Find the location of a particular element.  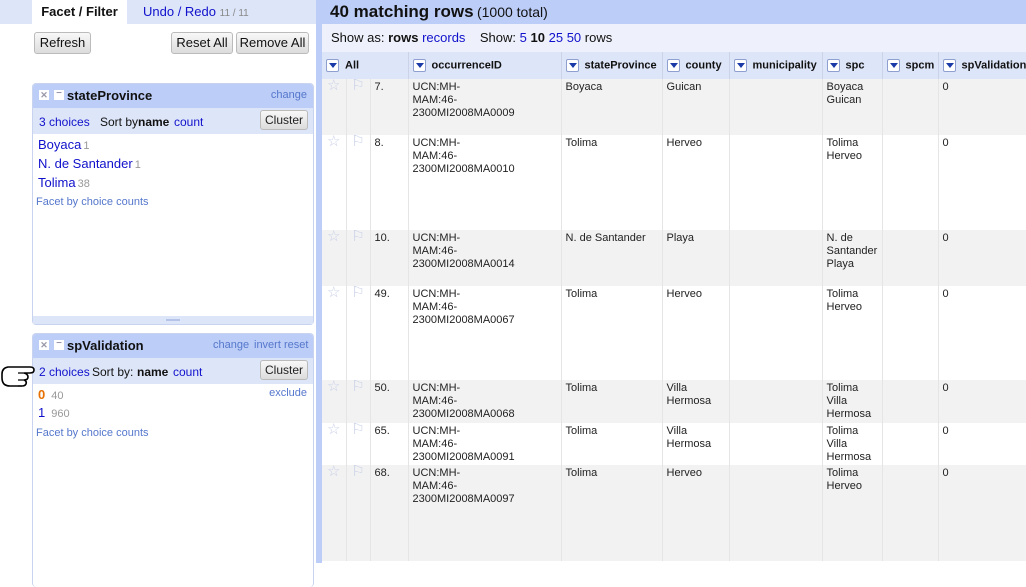

show-rows-mode: rows is located at coordinates (403, 37).